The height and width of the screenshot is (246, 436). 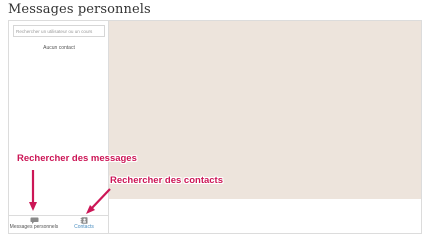 What do you see at coordinates (166, 180) in the screenshot?
I see `annotation-search-contacts: Rechercher des contacts` at bounding box center [166, 180].